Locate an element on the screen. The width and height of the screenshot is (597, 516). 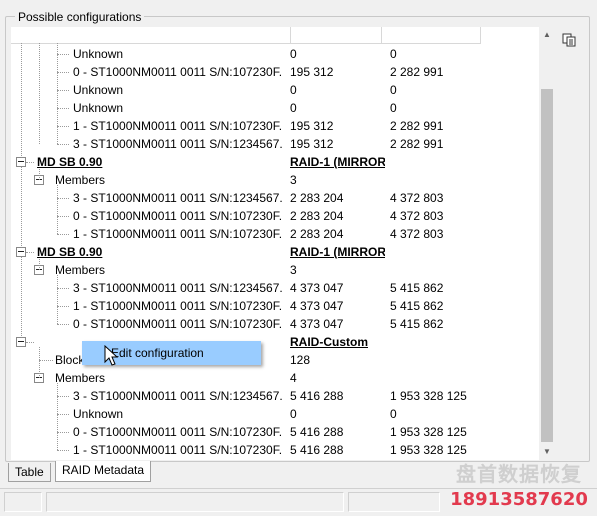
scroll-up-icon: ▲ is located at coordinates (547, 35).